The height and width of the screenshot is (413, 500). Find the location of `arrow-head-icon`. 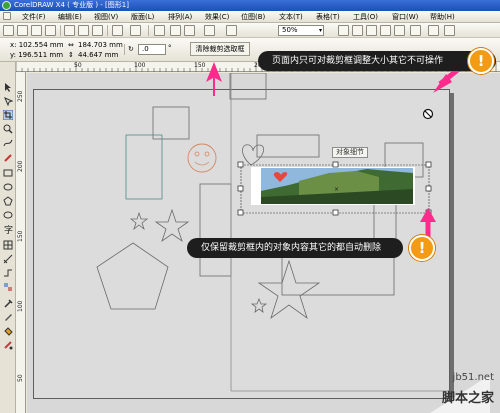

arrow-head-icon is located at coordinates (428, 215).